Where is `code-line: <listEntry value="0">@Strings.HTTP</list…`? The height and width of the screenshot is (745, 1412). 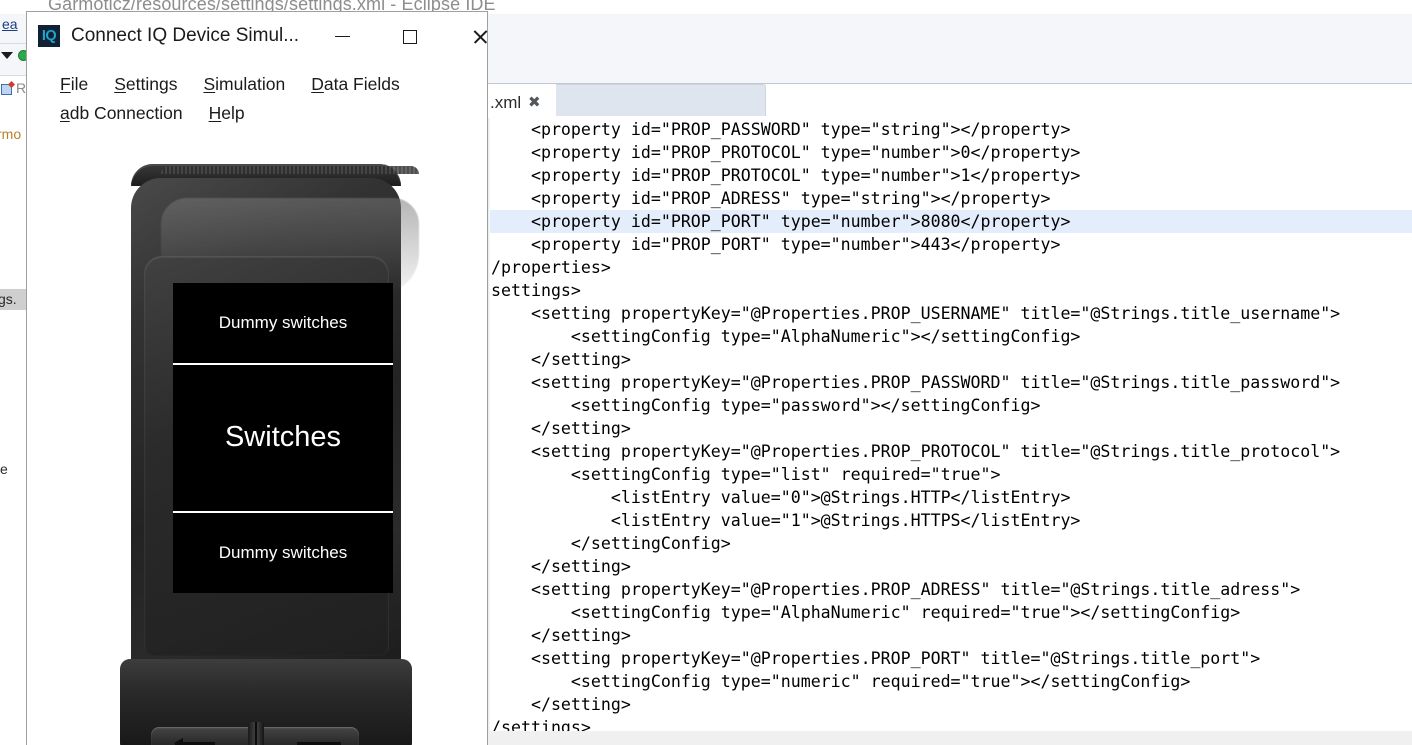 code-line: <listEntry value="0">@Strings.HTTP</list… is located at coordinates (951, 497).